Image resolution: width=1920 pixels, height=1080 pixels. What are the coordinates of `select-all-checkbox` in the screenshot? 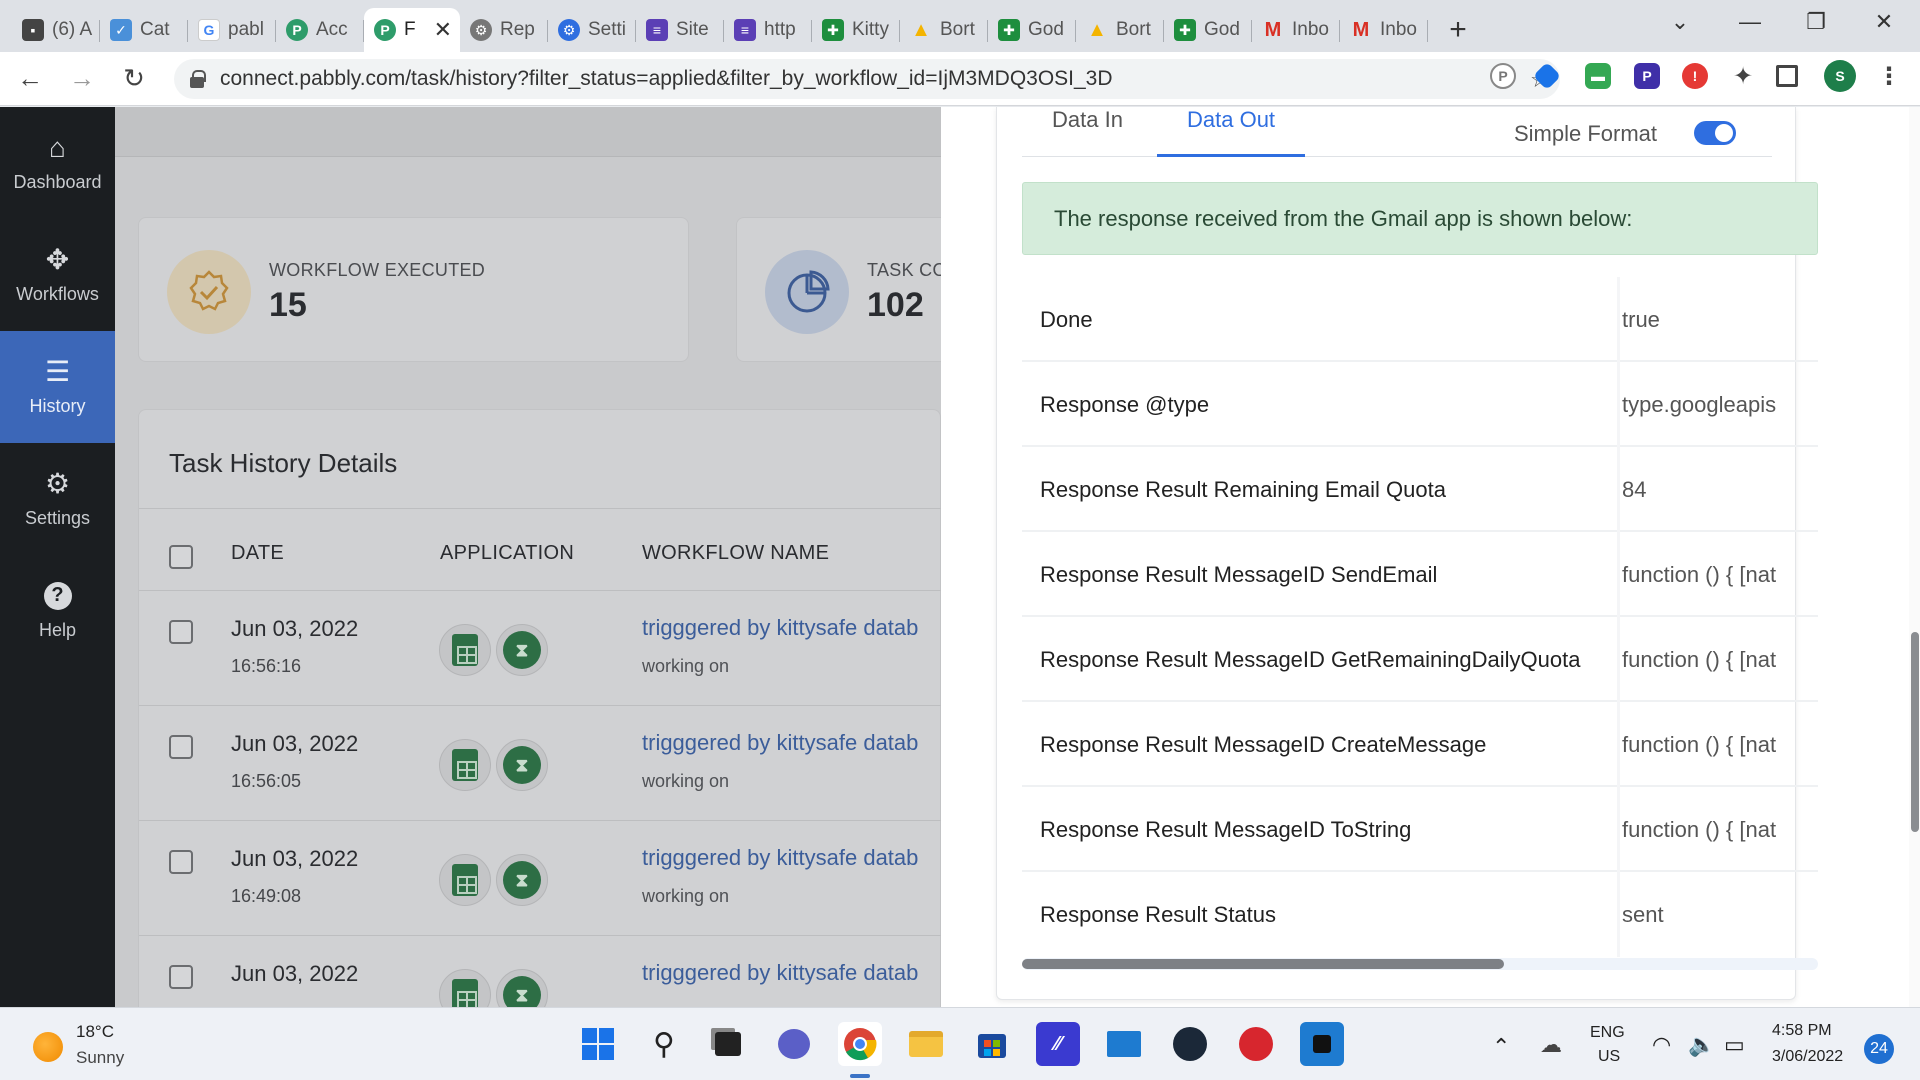 It's located at (181, 557).